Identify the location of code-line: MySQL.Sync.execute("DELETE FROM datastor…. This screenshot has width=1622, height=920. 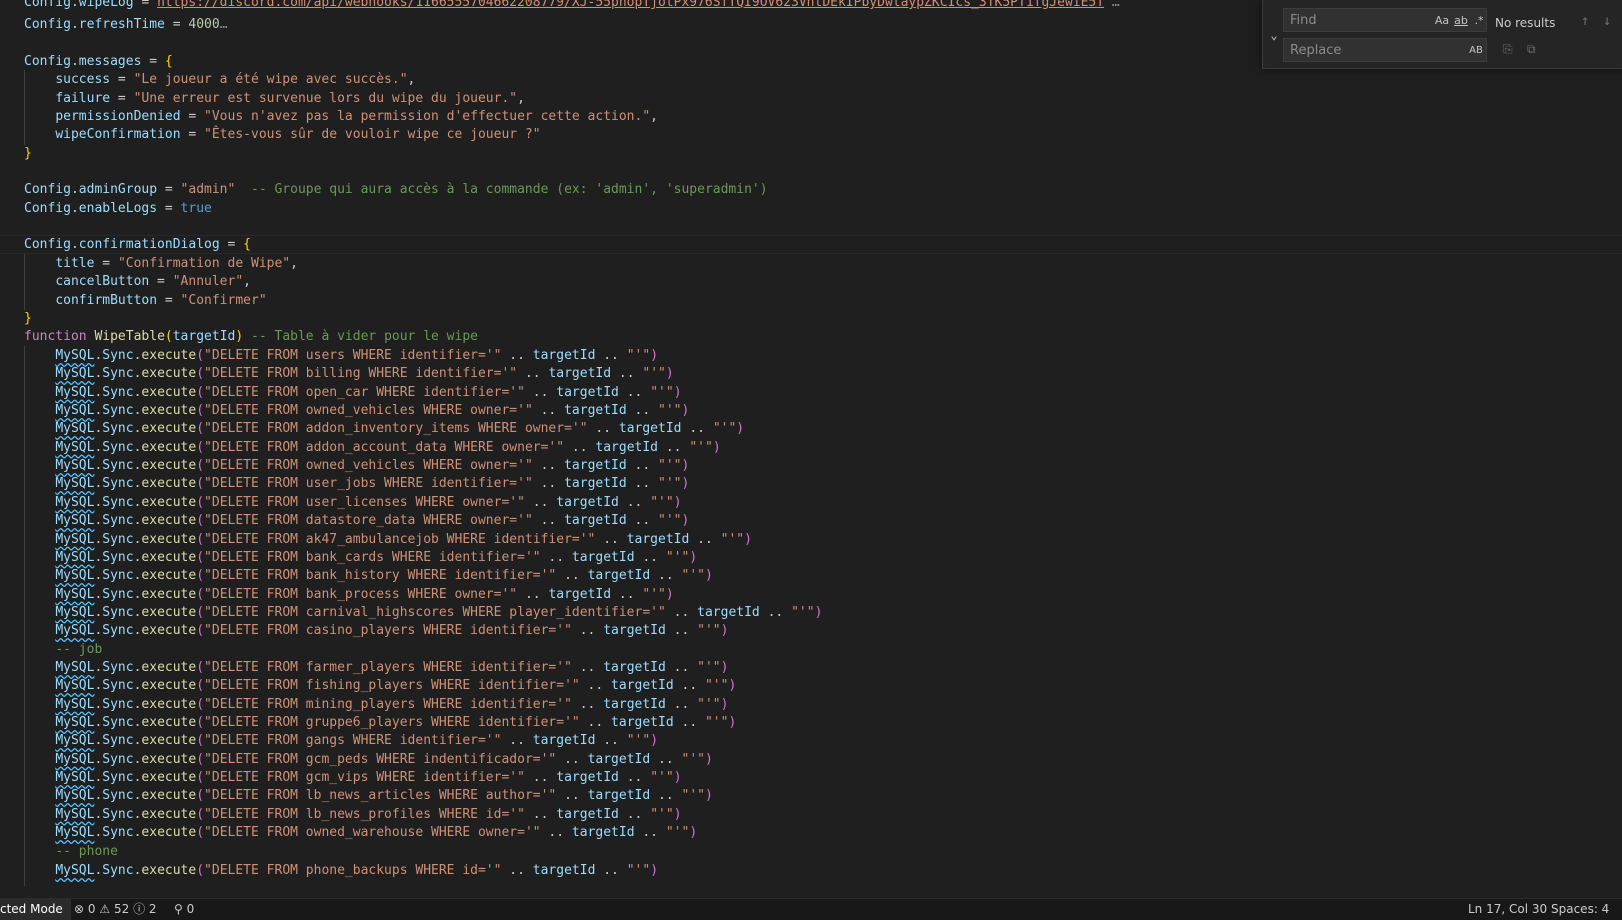
(356, 520).